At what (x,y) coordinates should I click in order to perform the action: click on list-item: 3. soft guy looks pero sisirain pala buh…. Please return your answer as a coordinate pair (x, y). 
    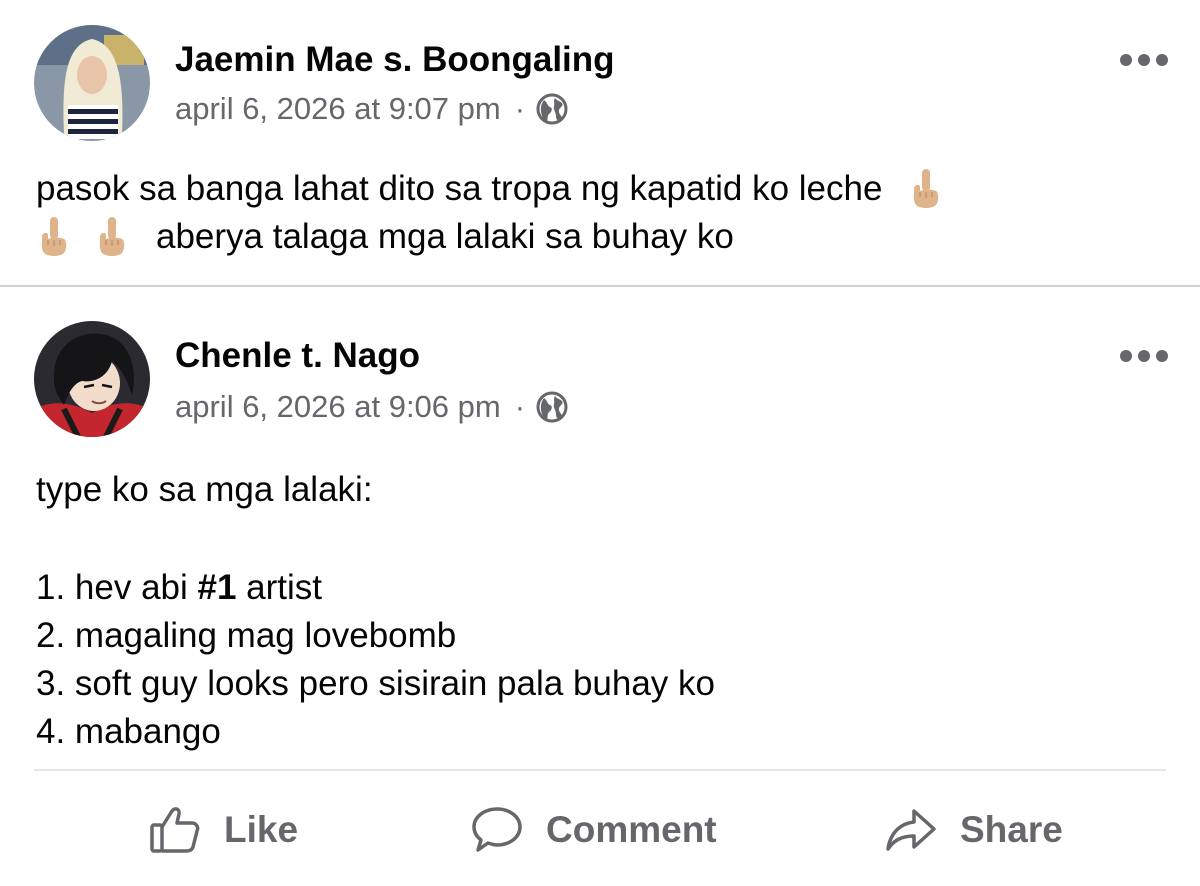
    Looking at the image, I should click on (375, 683).